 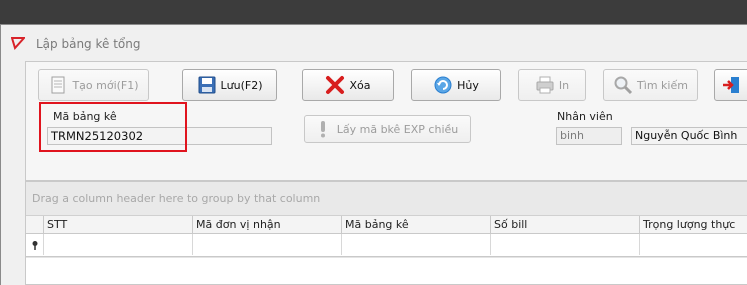 I want to click on column-header-label: STT, so click(x=57, y=224).